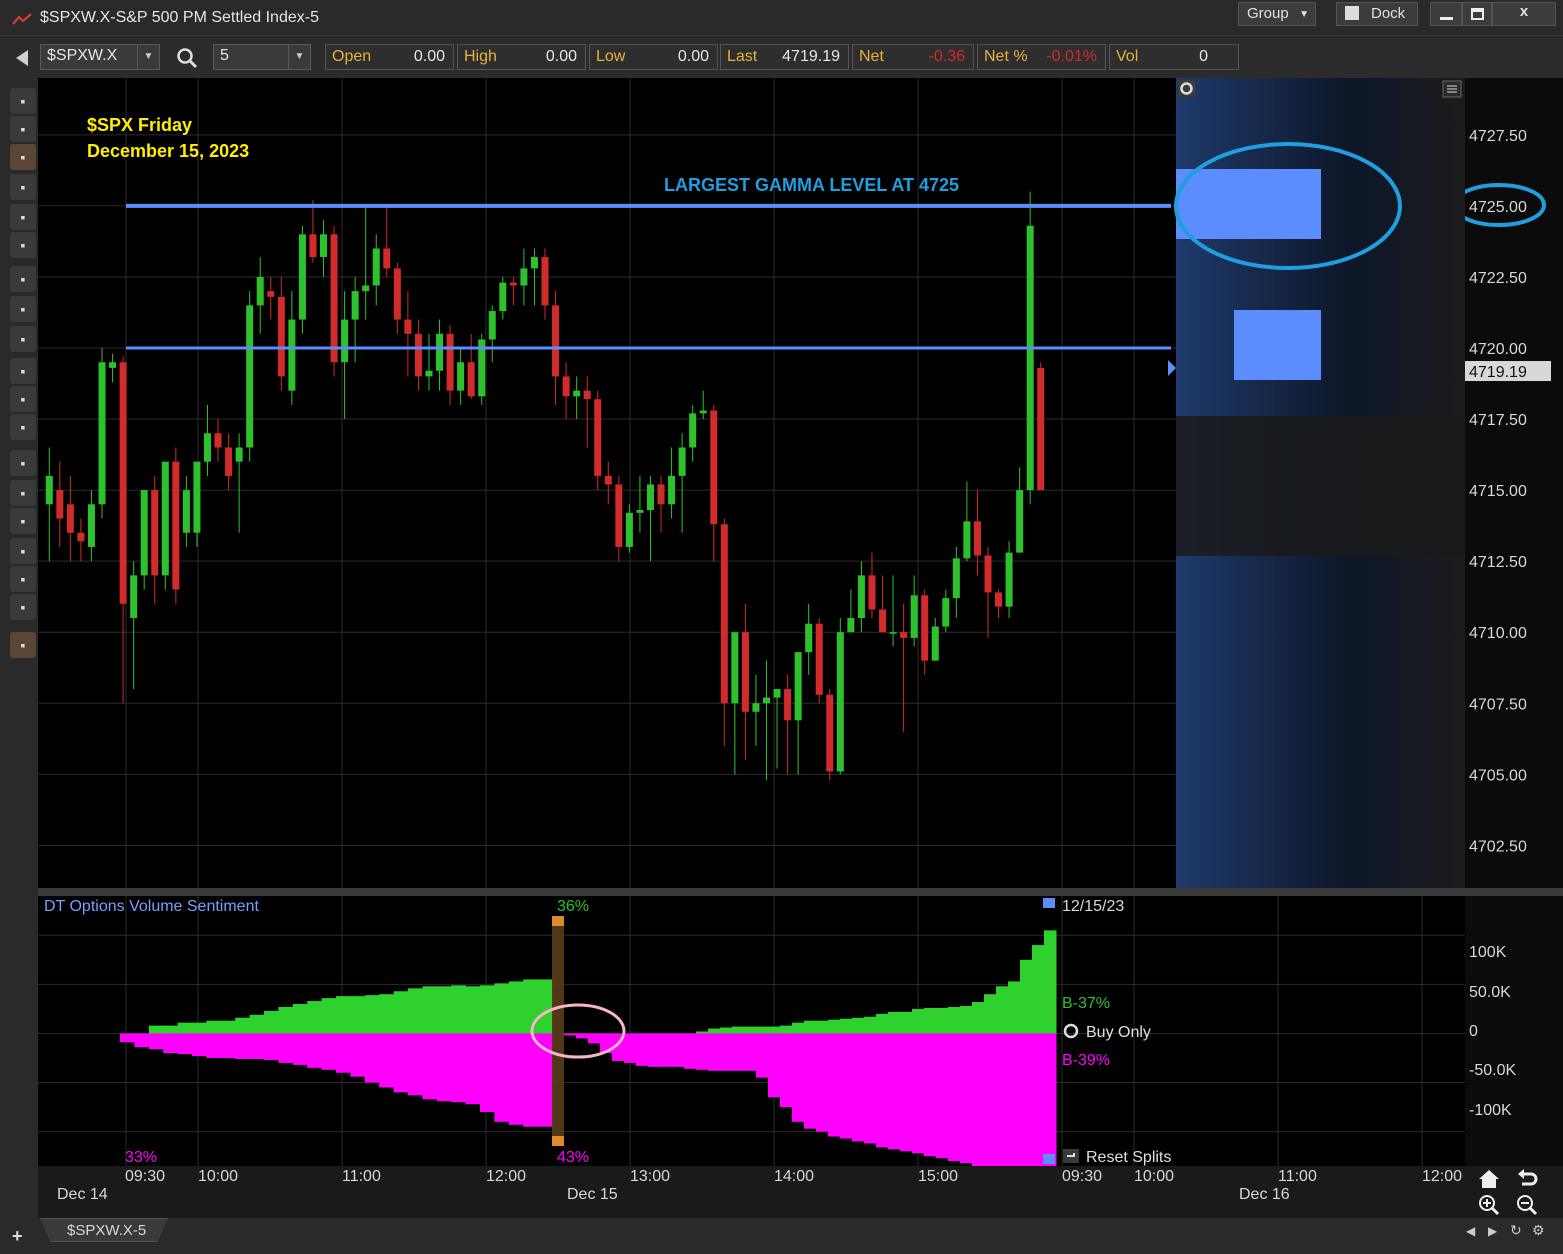 This screenshot has width=1563, height=1254. Describe the element at coordinates (23, 217) in the screenshot. I see `line-icon: ▪` at that location.